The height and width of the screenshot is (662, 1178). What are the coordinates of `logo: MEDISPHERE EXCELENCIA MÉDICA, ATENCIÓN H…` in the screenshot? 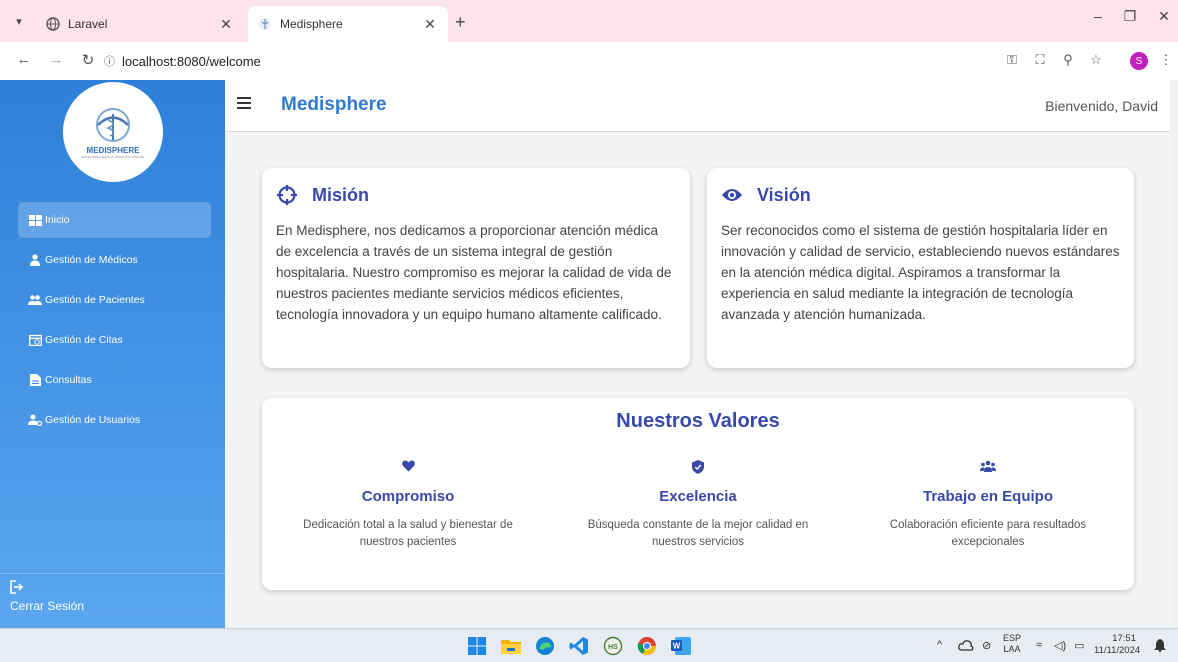 It's located at (113, 132).